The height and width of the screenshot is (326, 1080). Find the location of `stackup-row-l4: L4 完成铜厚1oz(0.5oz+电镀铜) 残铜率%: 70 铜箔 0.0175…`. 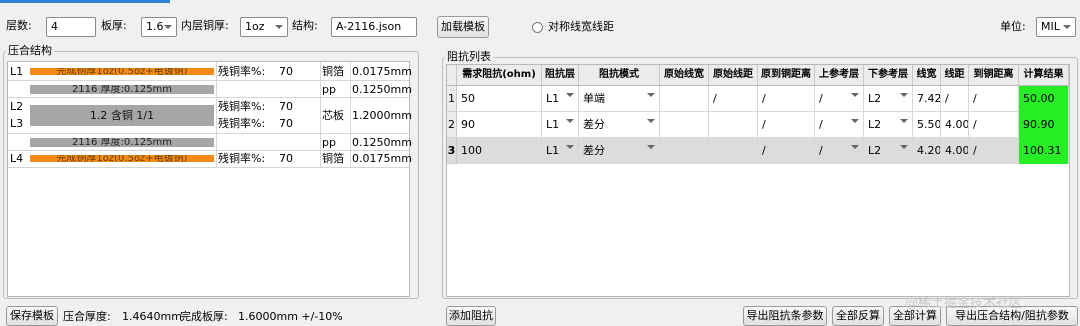

stackup-row-l4: L4 完成铜厚1oz(0.5oz+电镀铜) 残铜率%: 70 铜箔 0.0175… is located at coordinates (210, 159).